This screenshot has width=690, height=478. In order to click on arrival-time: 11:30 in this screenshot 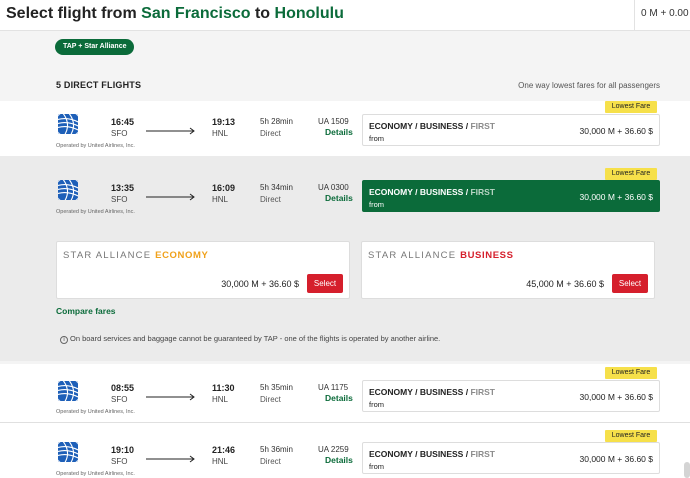, I will do `click(223, 388)`.